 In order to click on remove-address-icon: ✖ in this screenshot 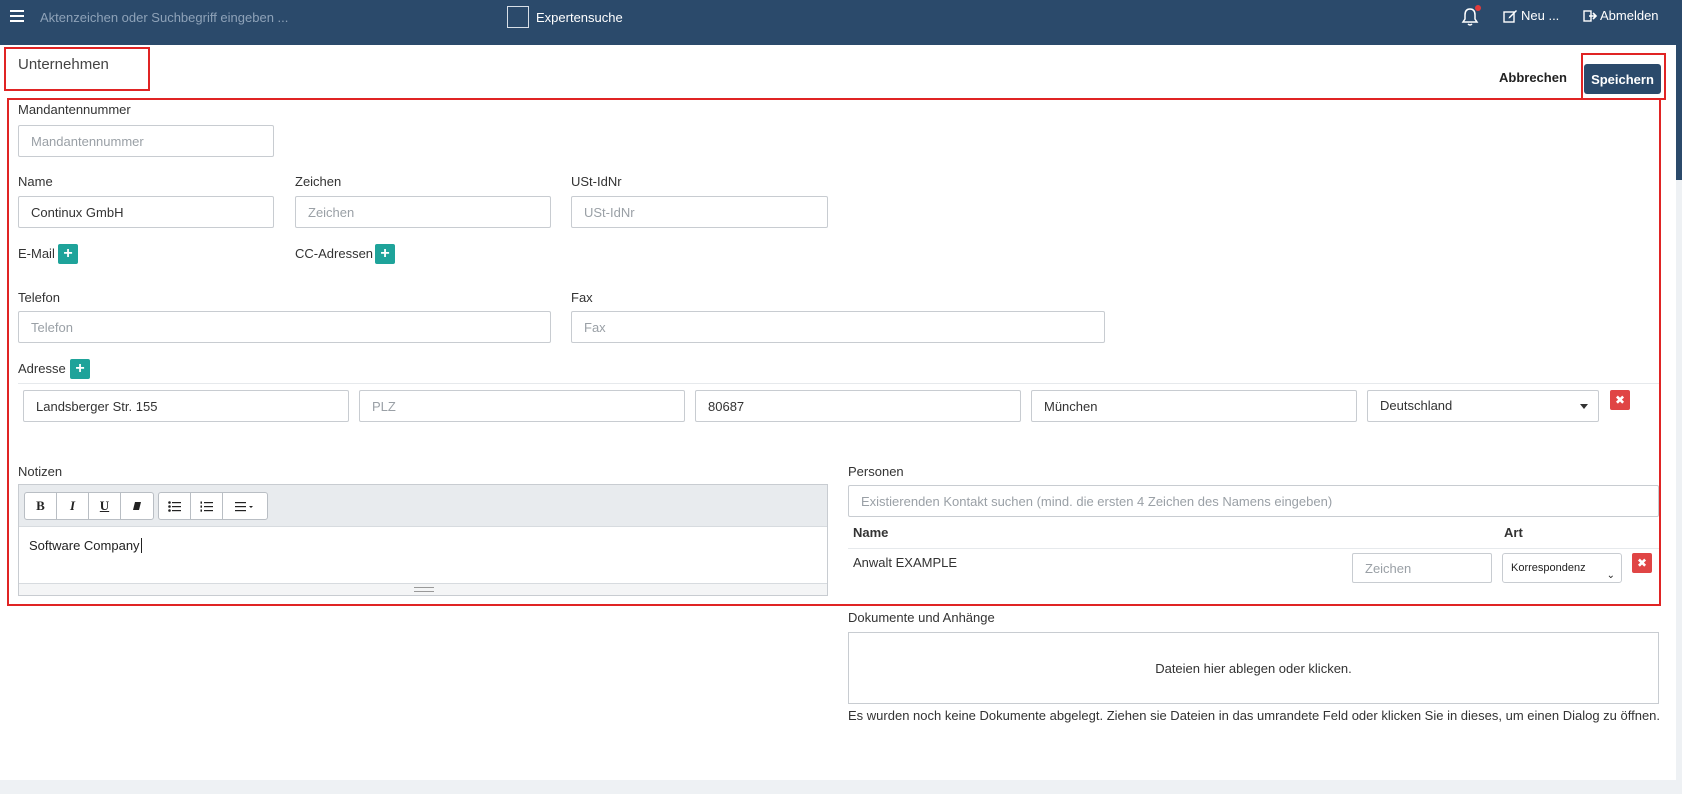, I will do `click(1620, 400)`.